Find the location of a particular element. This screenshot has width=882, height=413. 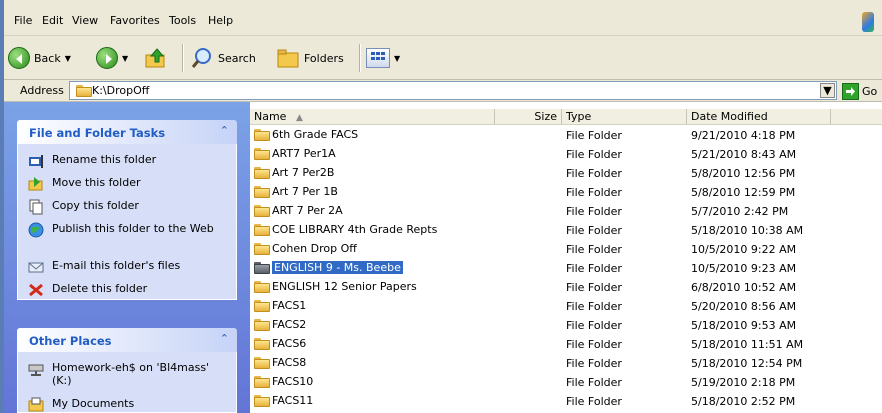

forward-dropdown-icon: ▼ is located at coordinates (125, 58).